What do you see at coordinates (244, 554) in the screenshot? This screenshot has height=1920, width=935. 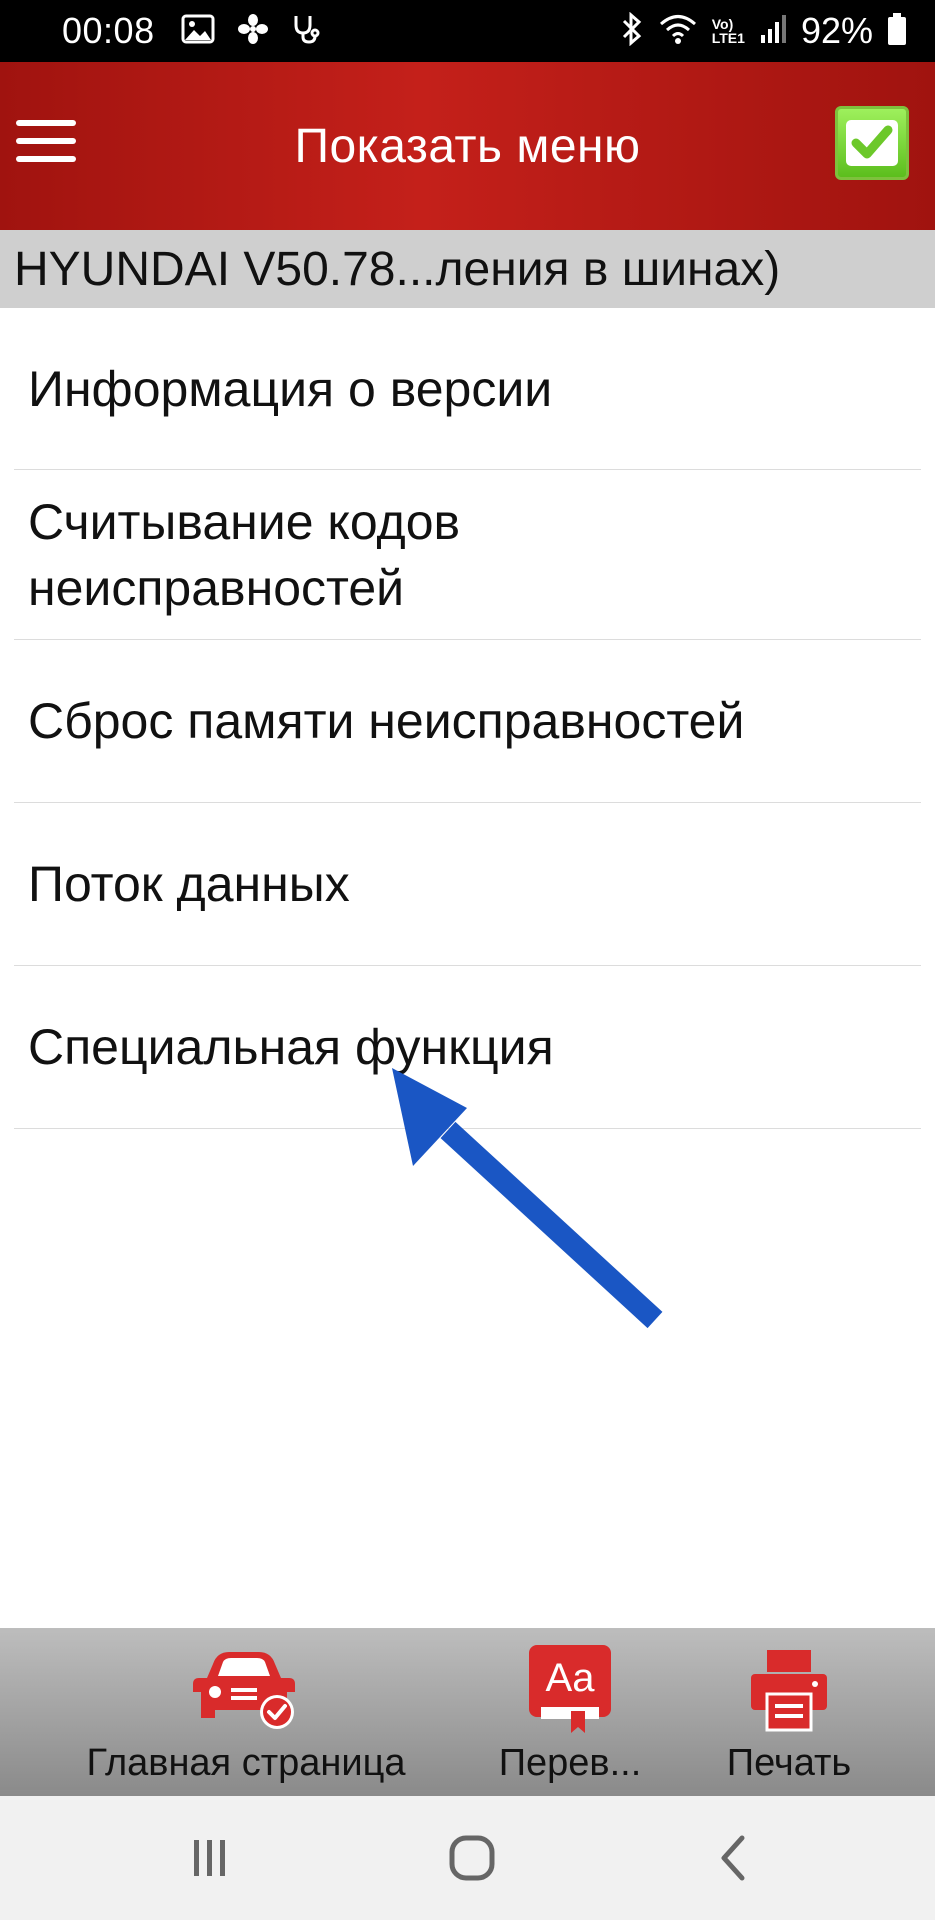 I see `menu-item-label: Считывание кодов неисправностей` at bounding box center [244, 554].